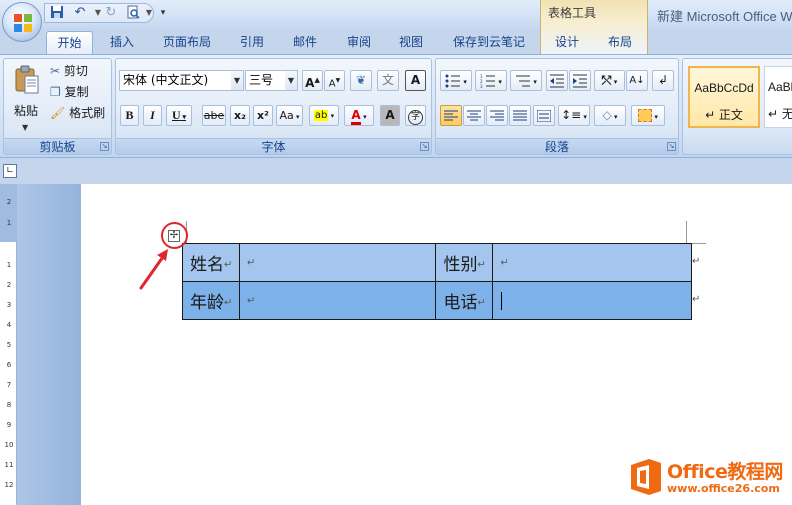 The height and width of the screenshot is (505, 792). I want to click on clear-format-icon: ❦, so click(361, 80).